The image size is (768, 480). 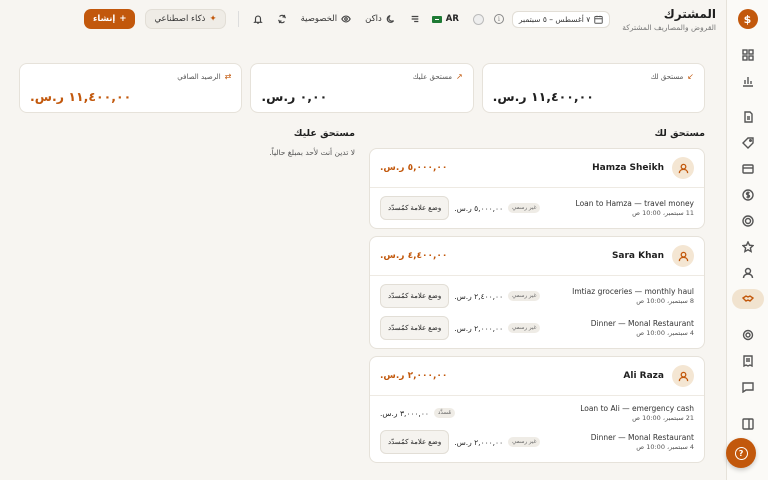 I want to click on transaction-amount: ٢,٠٠٠,٠٠ ر.س., so click(x=479, y=442).